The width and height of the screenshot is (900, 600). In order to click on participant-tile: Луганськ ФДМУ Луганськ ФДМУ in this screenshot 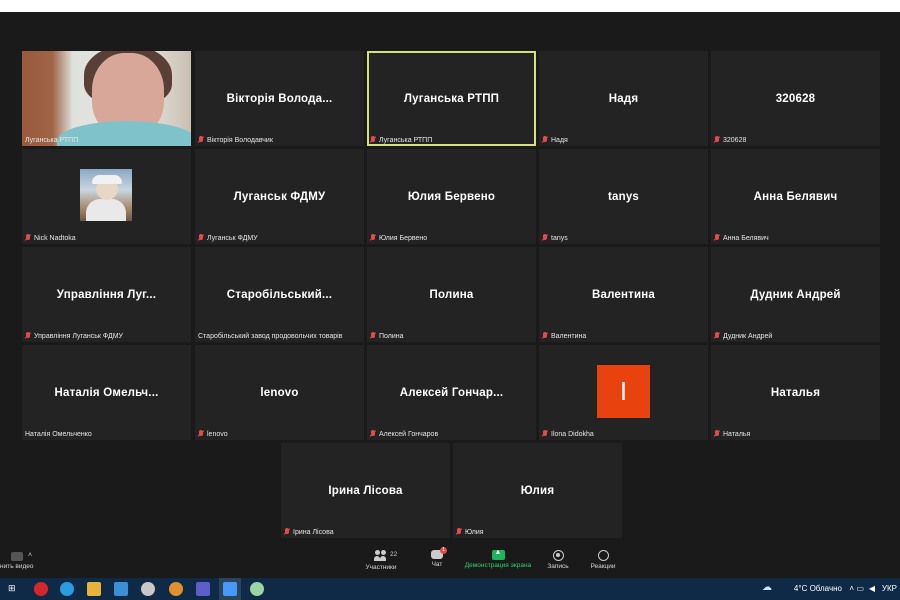, I will do `click(279, 196)`.